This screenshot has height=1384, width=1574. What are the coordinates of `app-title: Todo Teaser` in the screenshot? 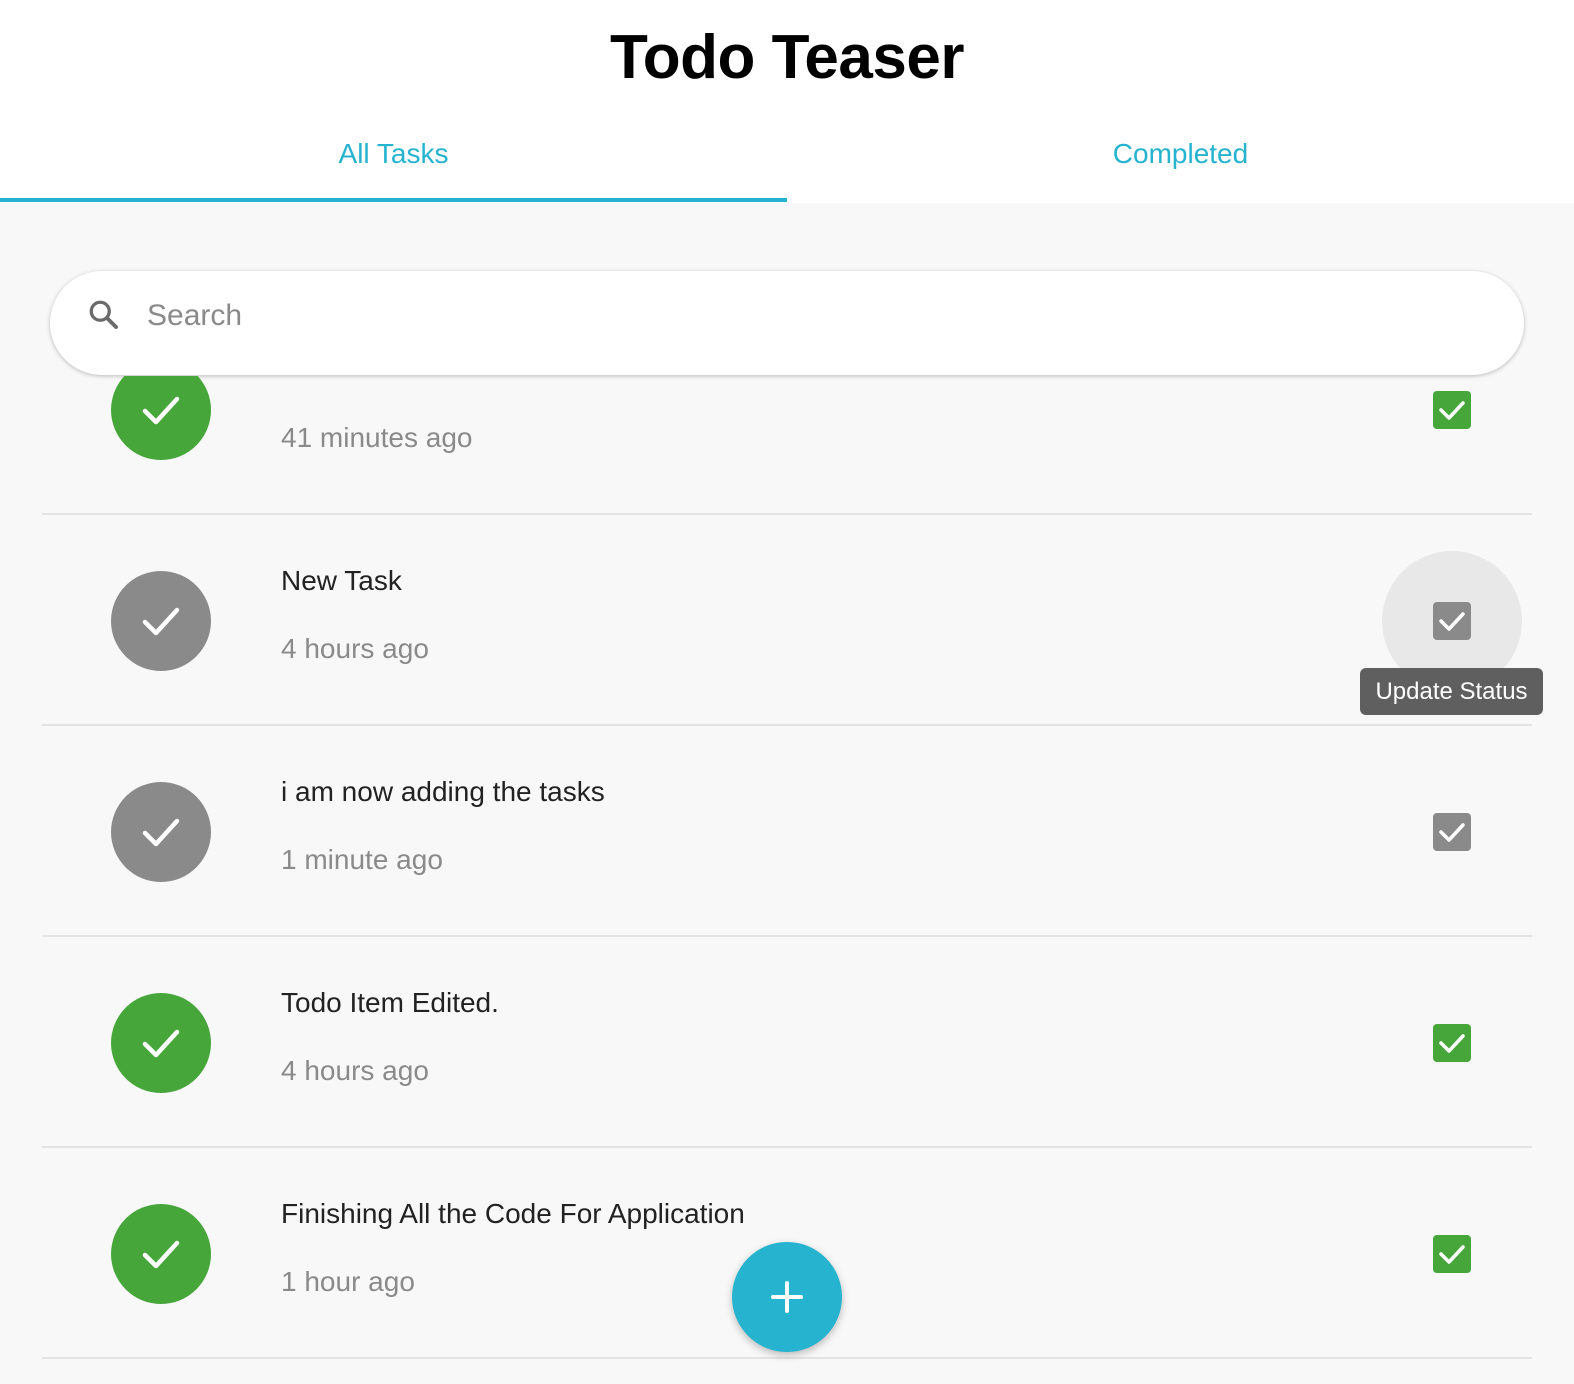 It's located at (787, 57).